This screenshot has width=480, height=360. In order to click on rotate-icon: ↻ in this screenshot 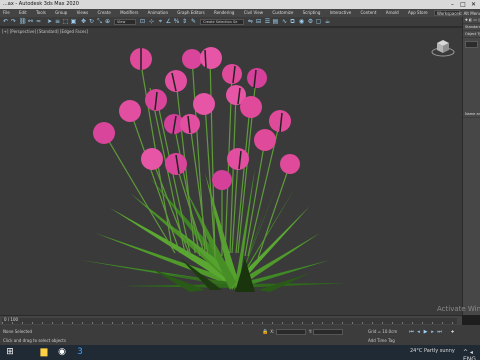, I will do `click(91, 21)`.